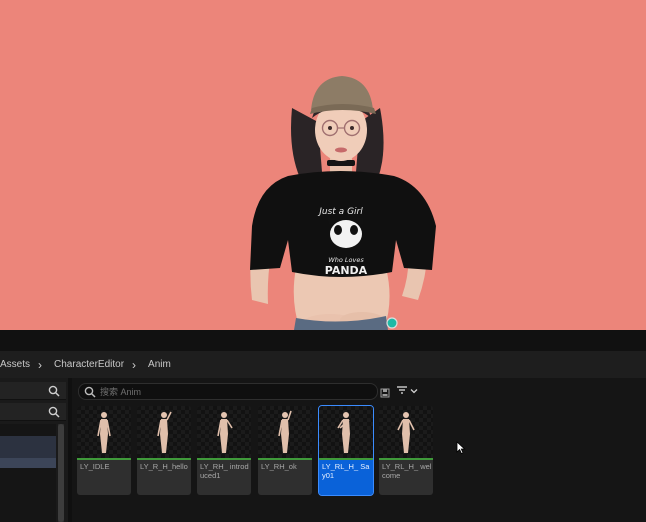 The width and height of the screenshot is (646, 522). Describe the element at coordinates (340, 212) in the screenshot. I see `svg-text: Just a Girl` at that location.